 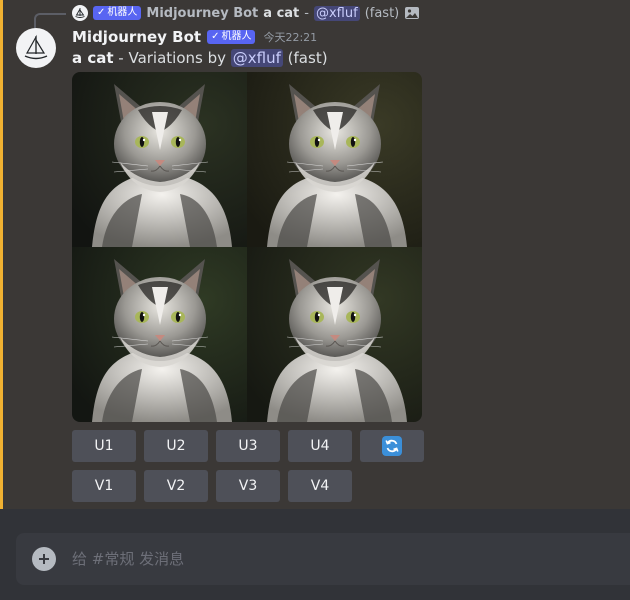 I want to click on message-author: Midjourney Bot, so click(x=136, y=37).